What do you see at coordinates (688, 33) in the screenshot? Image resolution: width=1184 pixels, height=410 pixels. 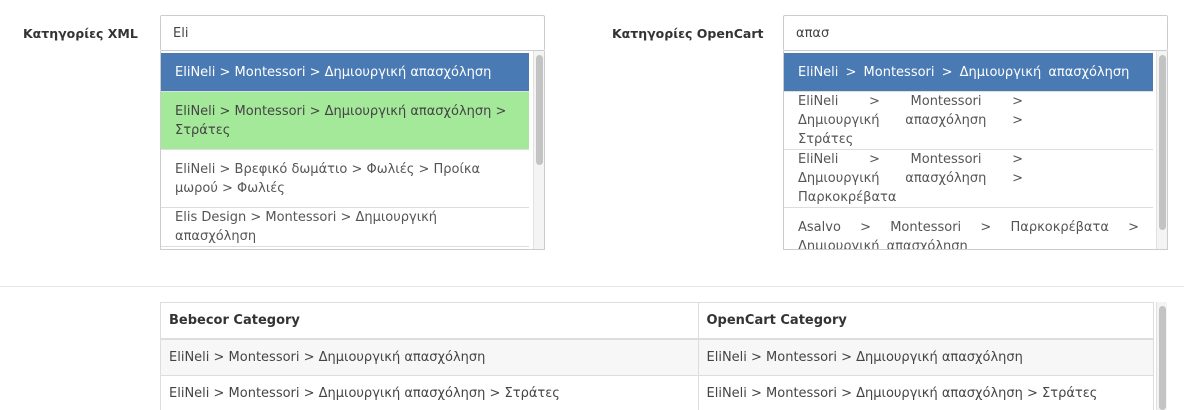 I see `opencart-categories-label: Κατηγορίες OpenCart` at bounding box center [688, 33].